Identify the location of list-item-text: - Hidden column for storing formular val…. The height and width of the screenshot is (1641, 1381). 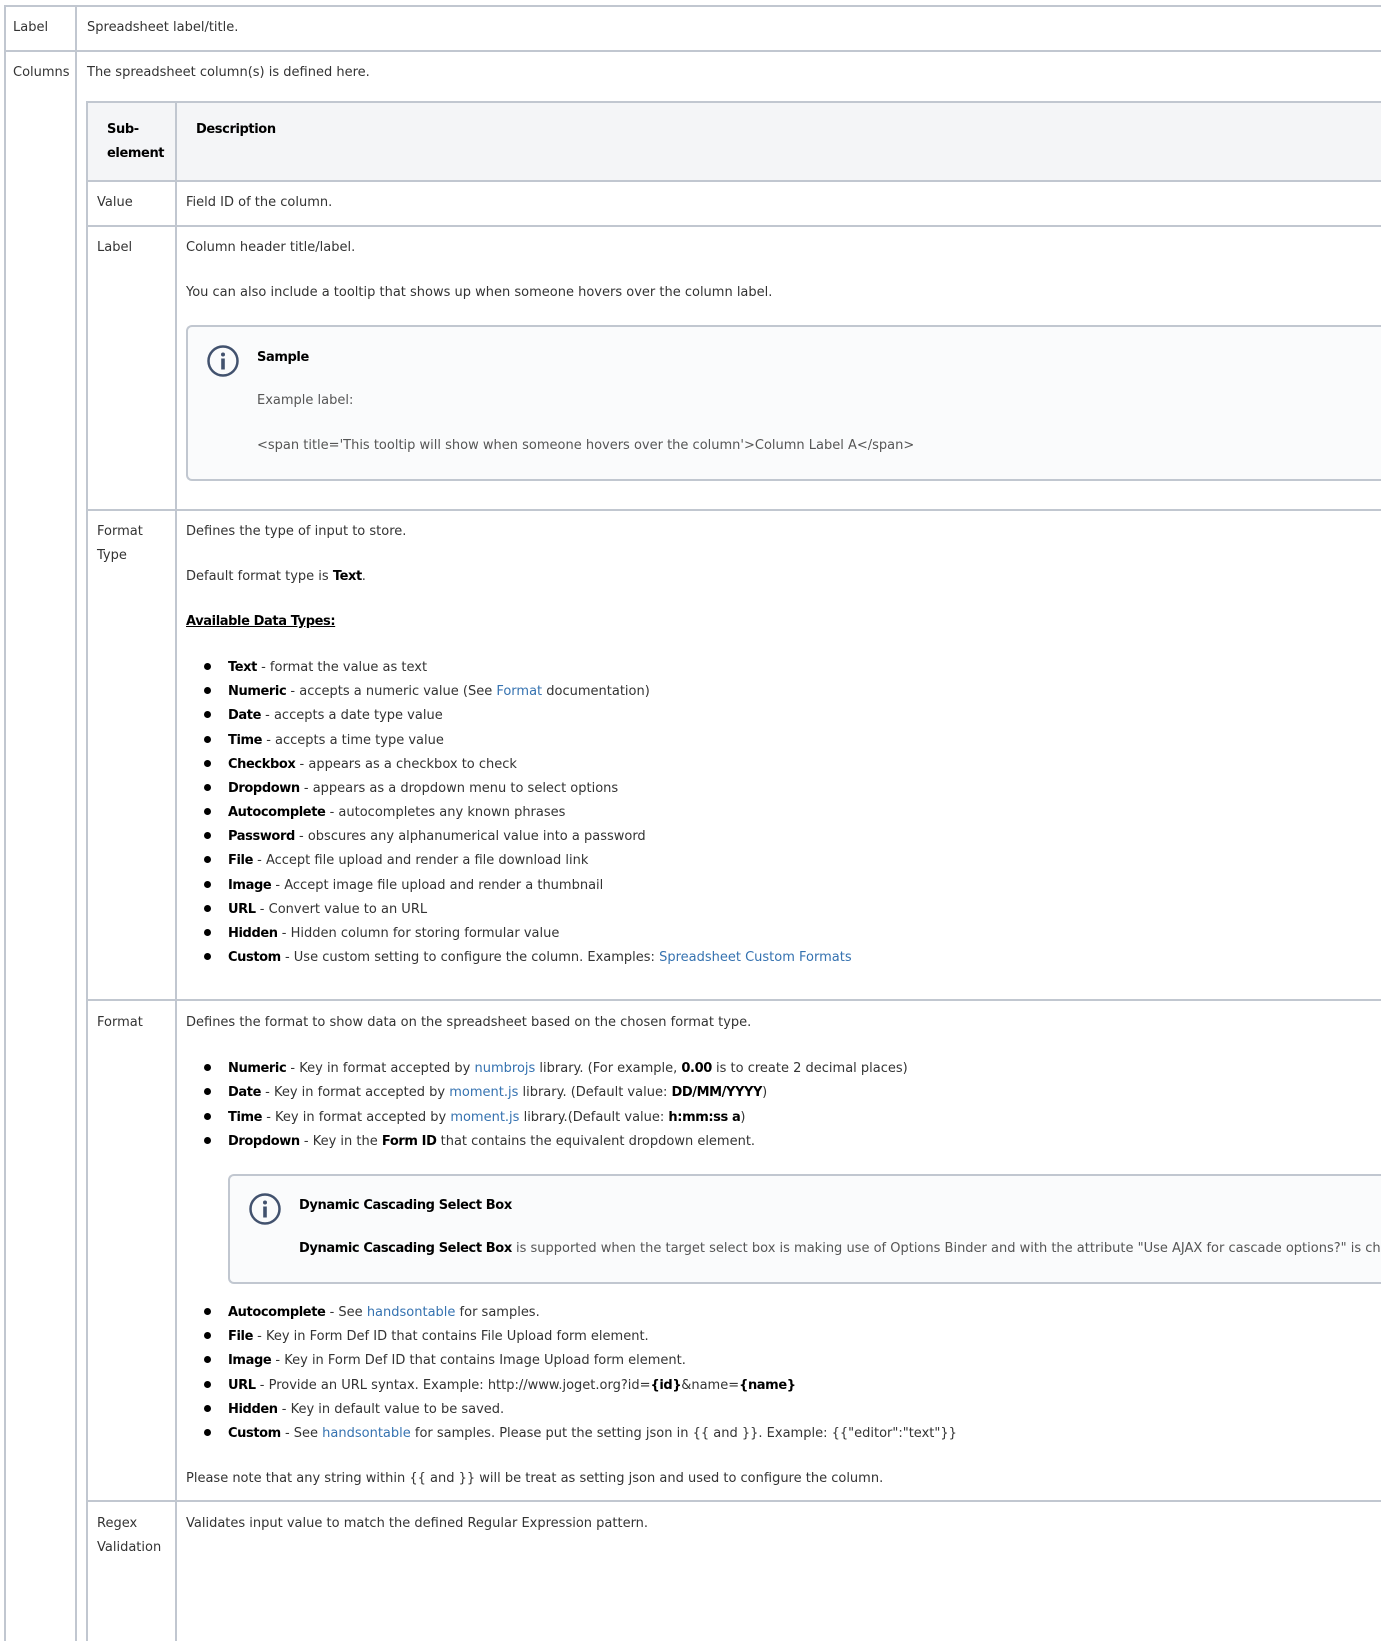
(418, 933).